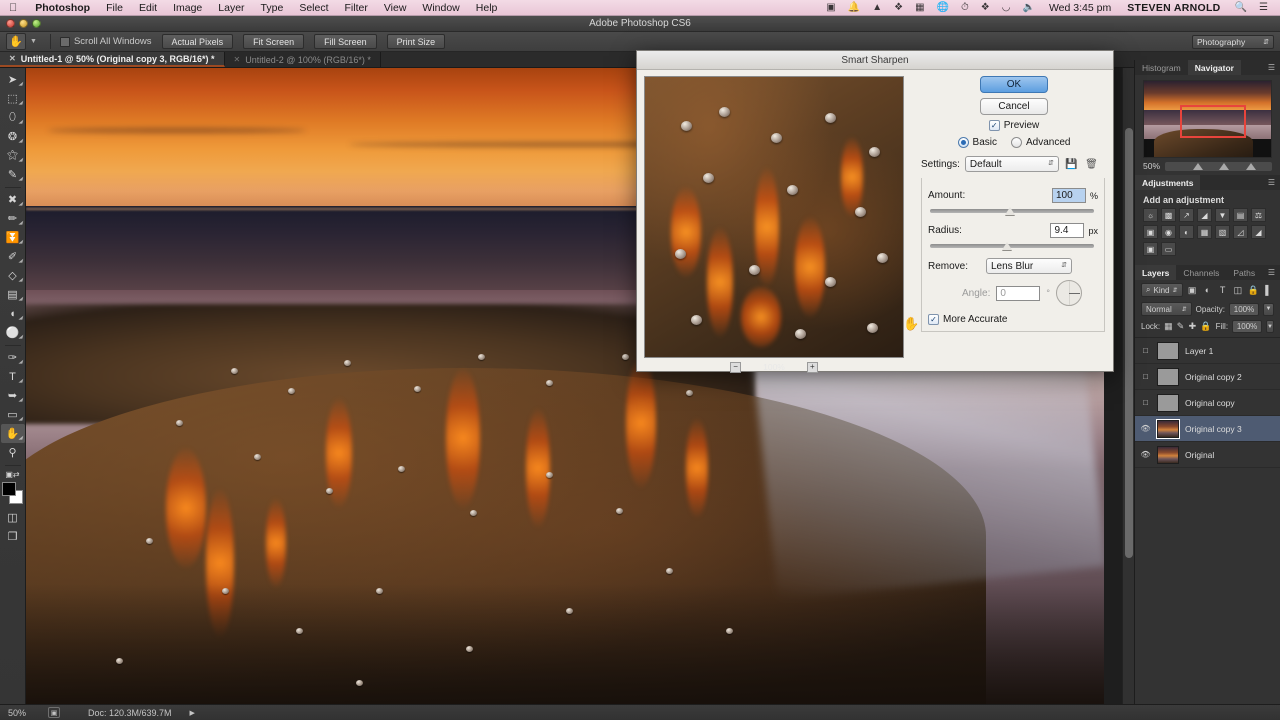 Image resolution: width=1280 pixels, height=720 pixels. I want to click on photo-filter-icon: ◉, so click(1168, 232).